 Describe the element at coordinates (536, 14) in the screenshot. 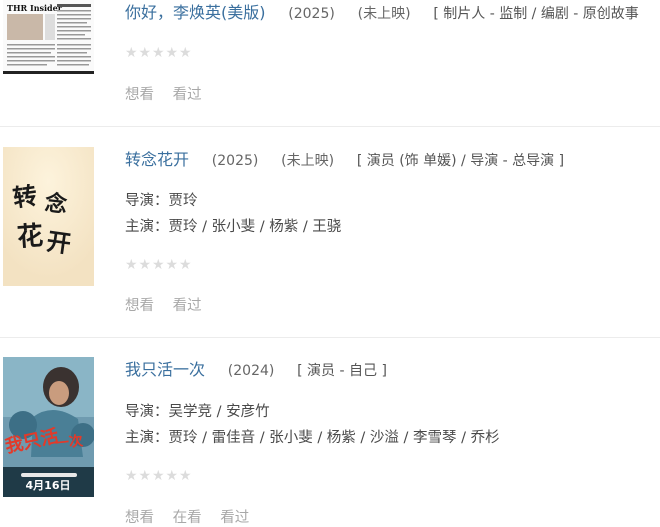

I see `role-info: [ 制片人 - 监制 / 编剧 - 原创故事` at that location.